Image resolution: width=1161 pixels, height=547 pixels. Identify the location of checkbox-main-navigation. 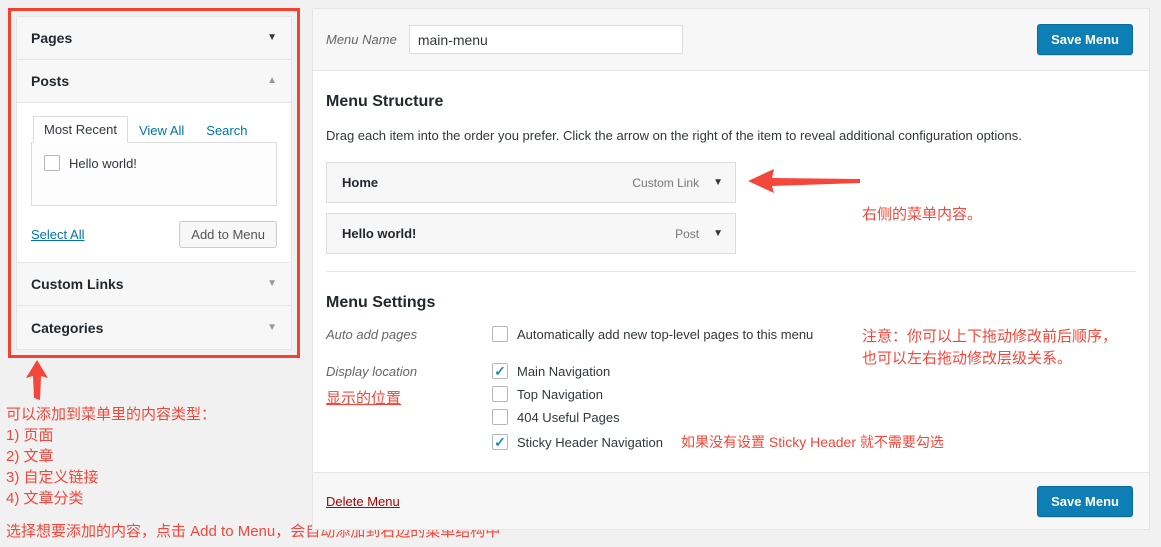
(500, 371).